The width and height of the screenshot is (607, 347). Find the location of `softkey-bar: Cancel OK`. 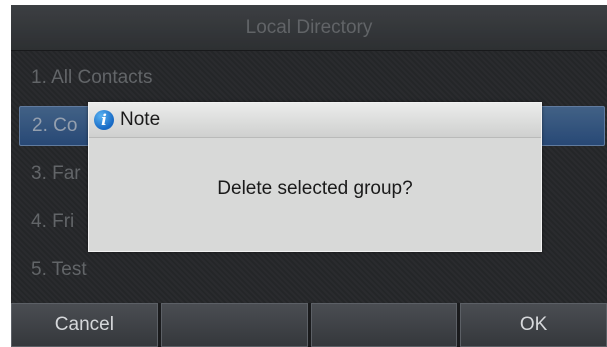

softkey-bar: Cancel OK is located at coordinates (309, 325).